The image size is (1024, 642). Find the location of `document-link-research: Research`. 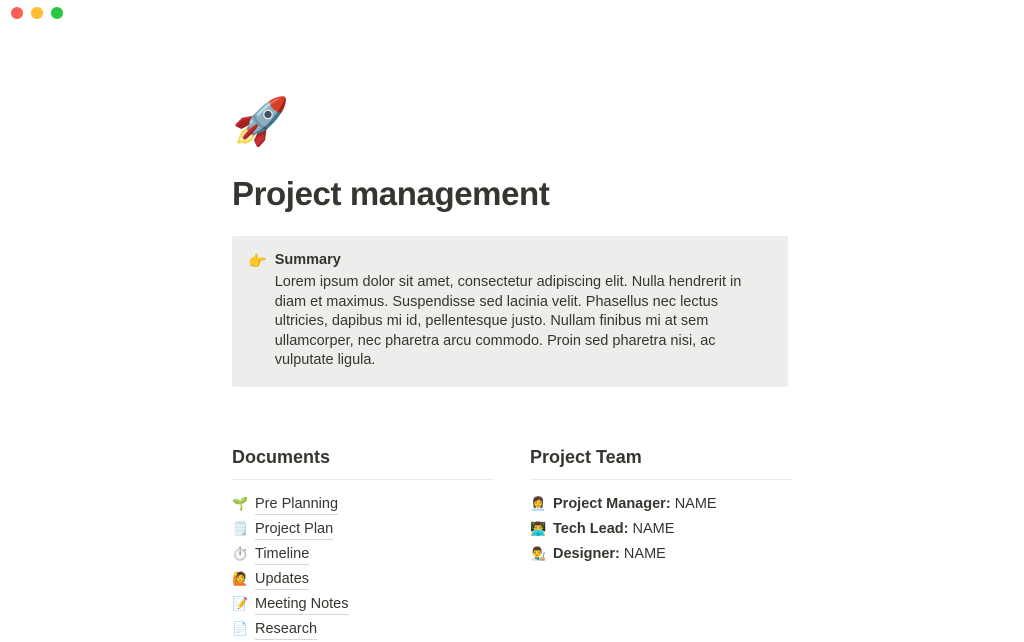

document-link-research: Research is located at coordinates (286, 629).